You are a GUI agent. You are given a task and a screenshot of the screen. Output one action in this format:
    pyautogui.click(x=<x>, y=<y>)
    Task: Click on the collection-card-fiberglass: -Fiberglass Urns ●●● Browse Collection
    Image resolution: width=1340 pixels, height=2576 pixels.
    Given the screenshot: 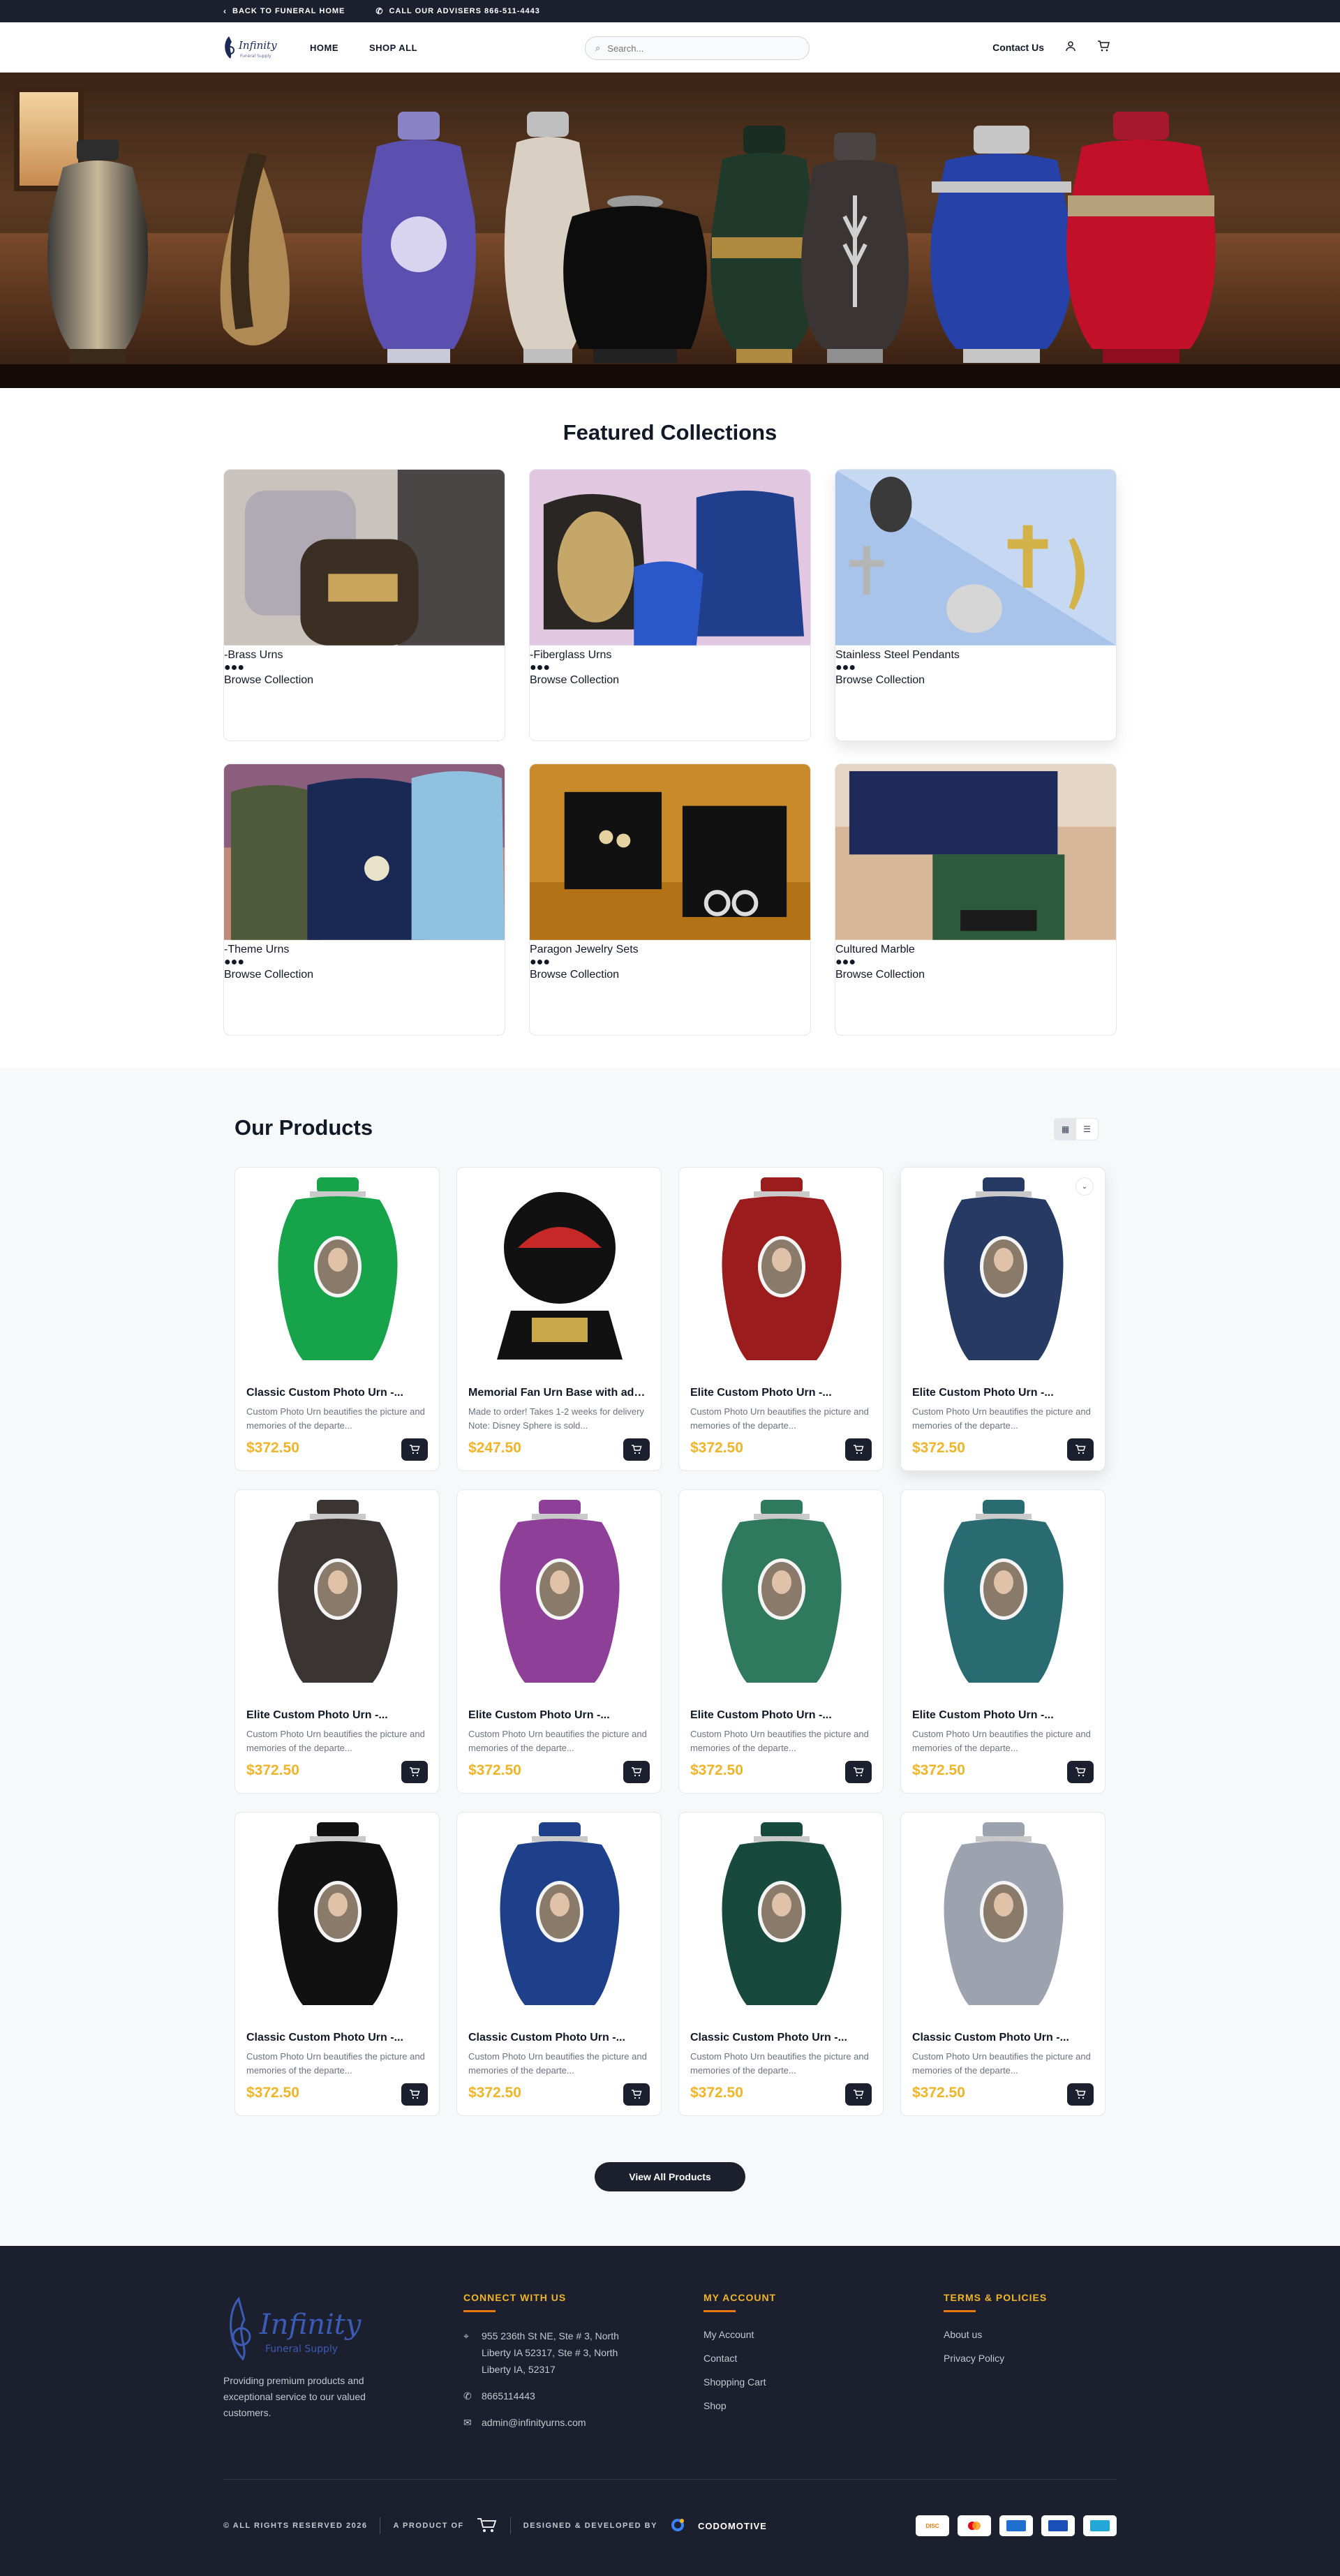 What is the action you would take?
    pyautogui.click(x=670, y=605)
    